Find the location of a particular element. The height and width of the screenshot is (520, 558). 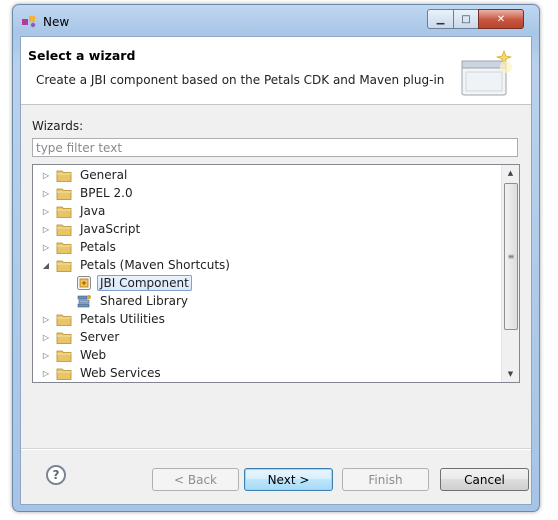

back-button: < Back is located at coordinates (195, 479).